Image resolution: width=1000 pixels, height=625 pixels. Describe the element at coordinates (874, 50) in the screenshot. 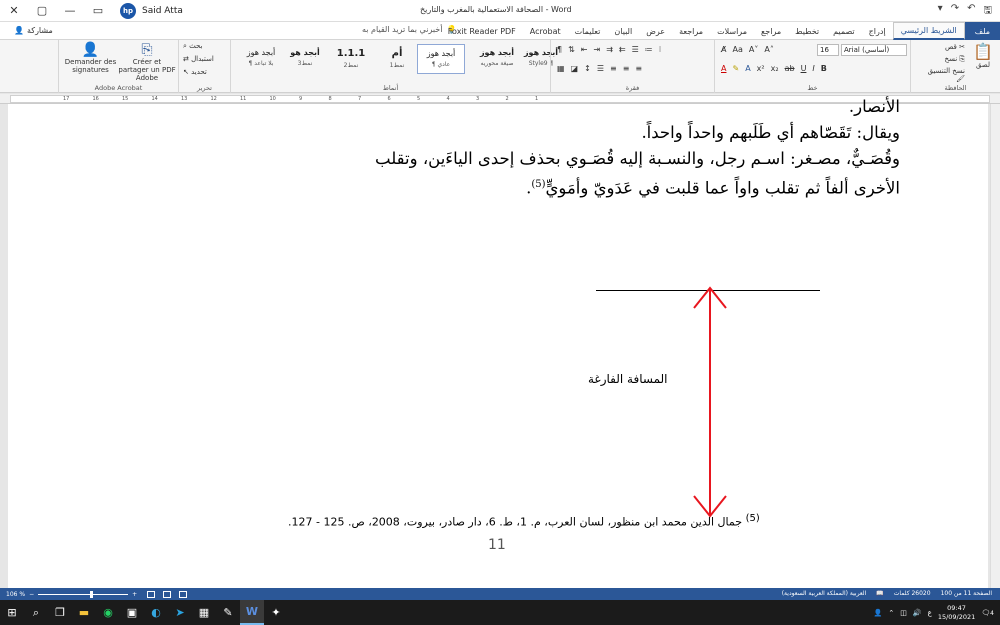

I see `font-name-select: Arial (أساسي)` at that location.